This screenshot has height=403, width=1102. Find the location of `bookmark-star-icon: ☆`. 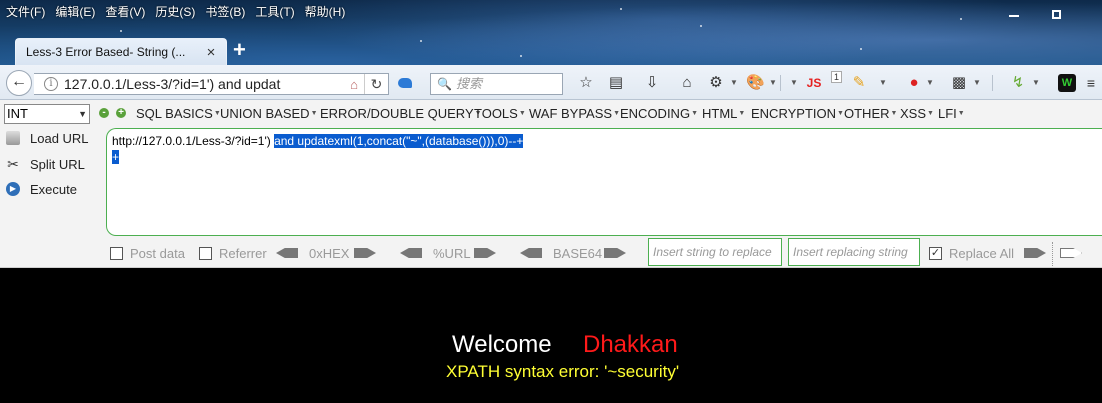

bookmark-star-icon: ☆ is located at coordinates (586, 83).